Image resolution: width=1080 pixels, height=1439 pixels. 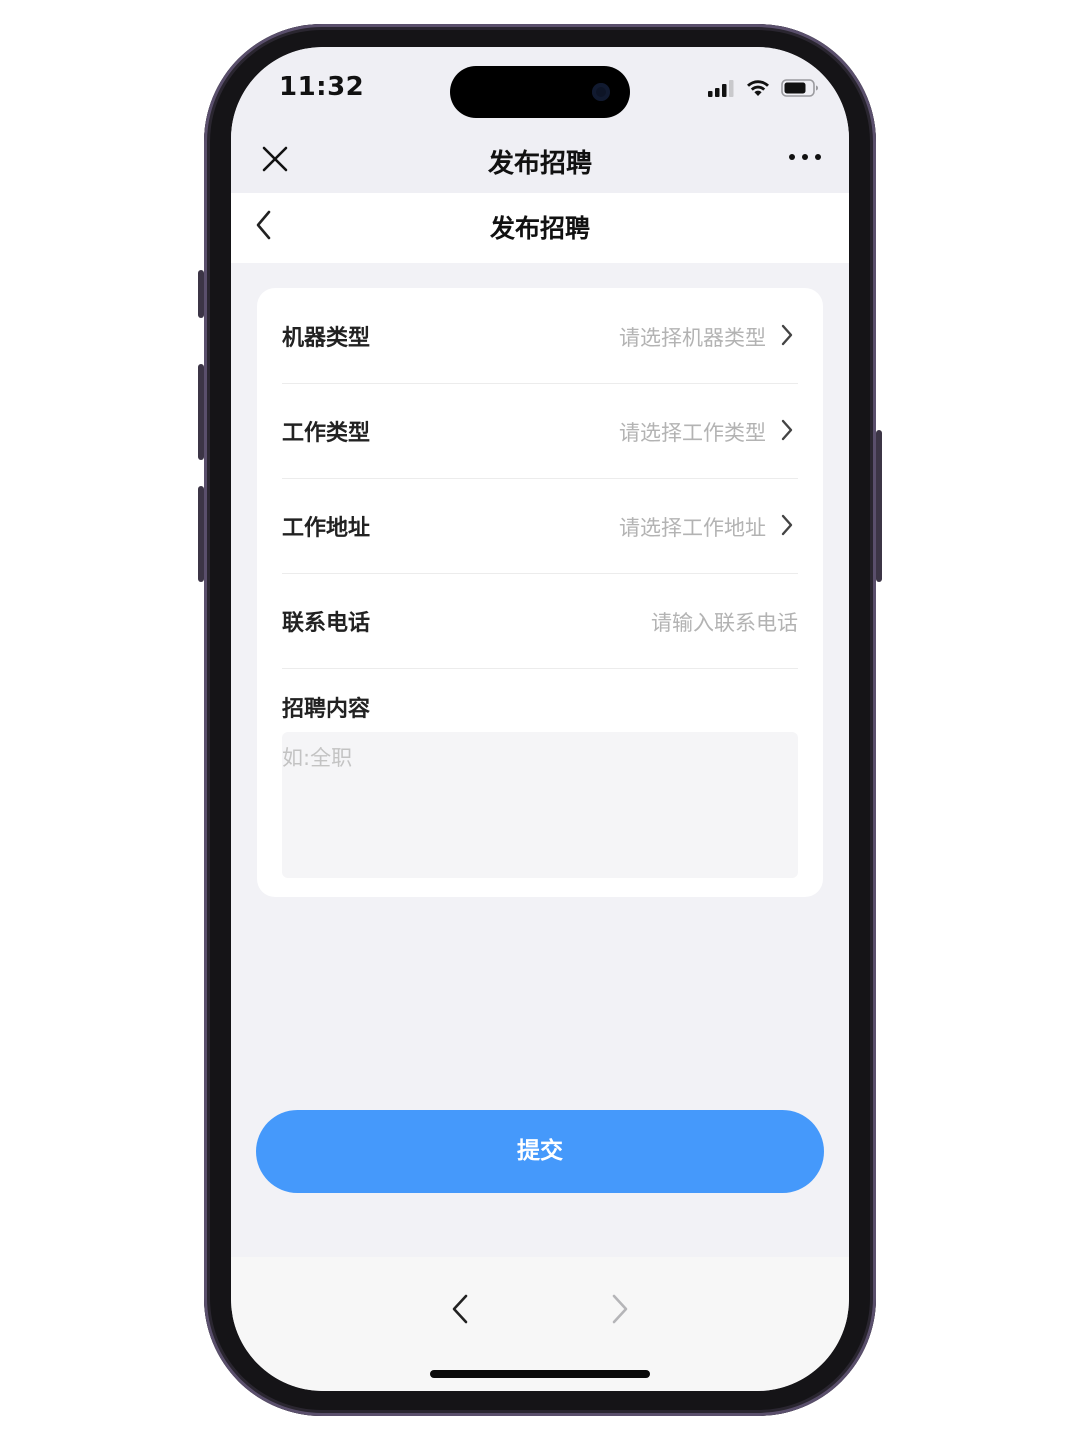 I want to click on volume-down-button, so click(x=201, y=534).